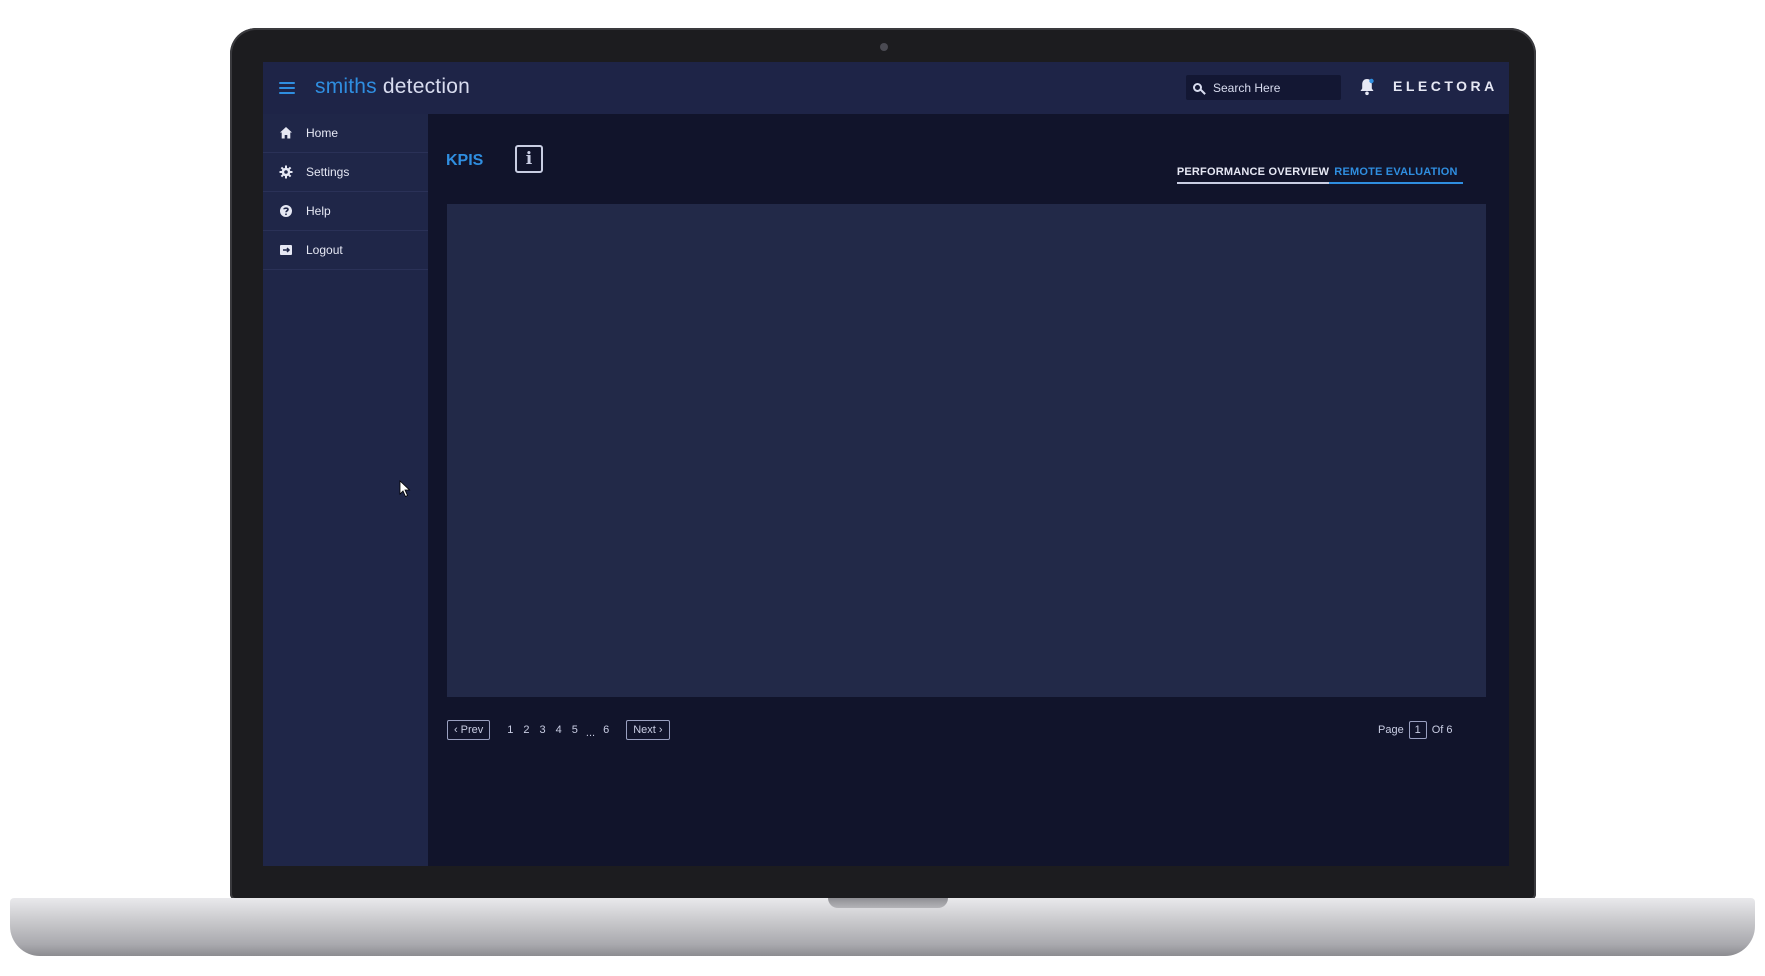  What do you see at coordinates (405, 489) in the screenshot?
I see `mouse-cursor-icon` at bounding box center [405, 489].